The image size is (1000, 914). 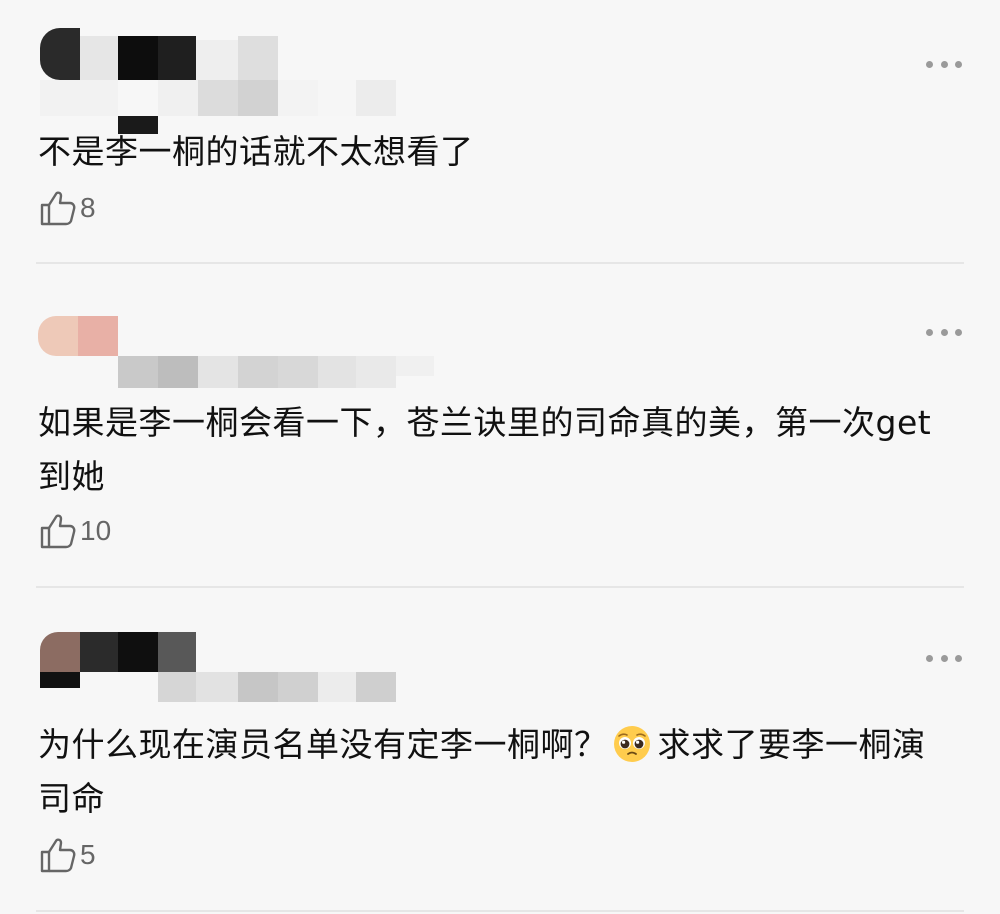 I want to click on comment-text: 为什么现在演员名单没有定李一桐啊？ 求求了要李一桐演司命, so click(x=488, y=772).